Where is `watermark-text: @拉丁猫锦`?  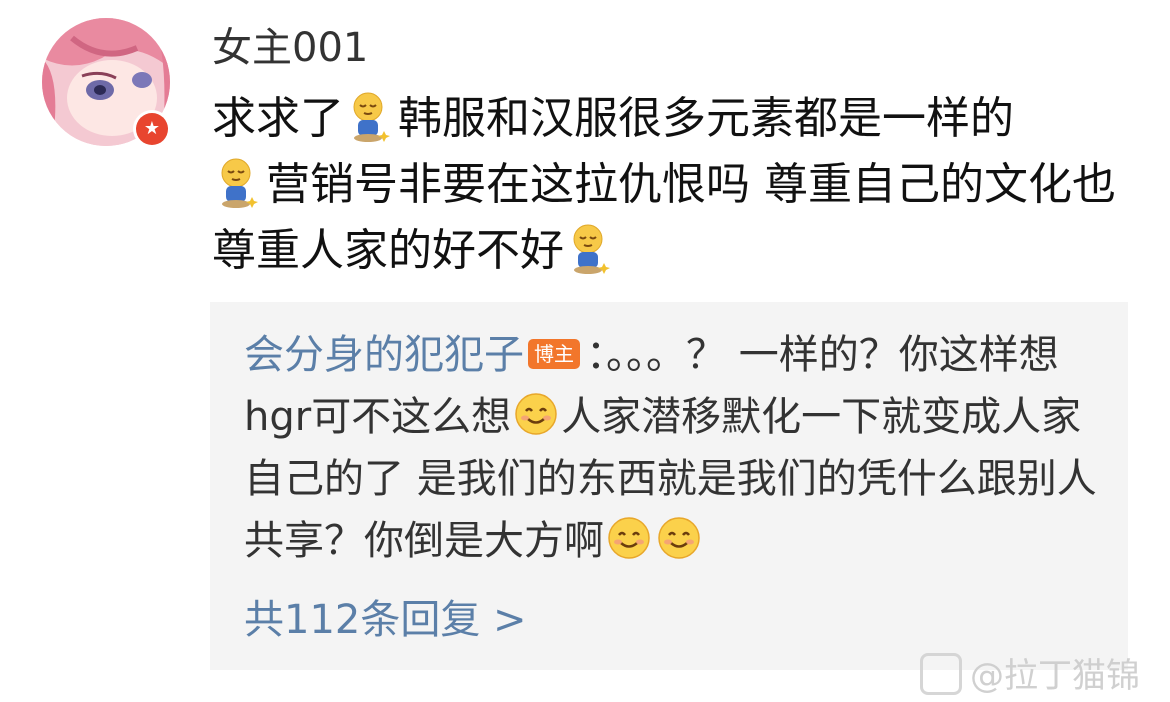 watermark-text: @拉丁猫锦 is located at coordinates (1055, 676).